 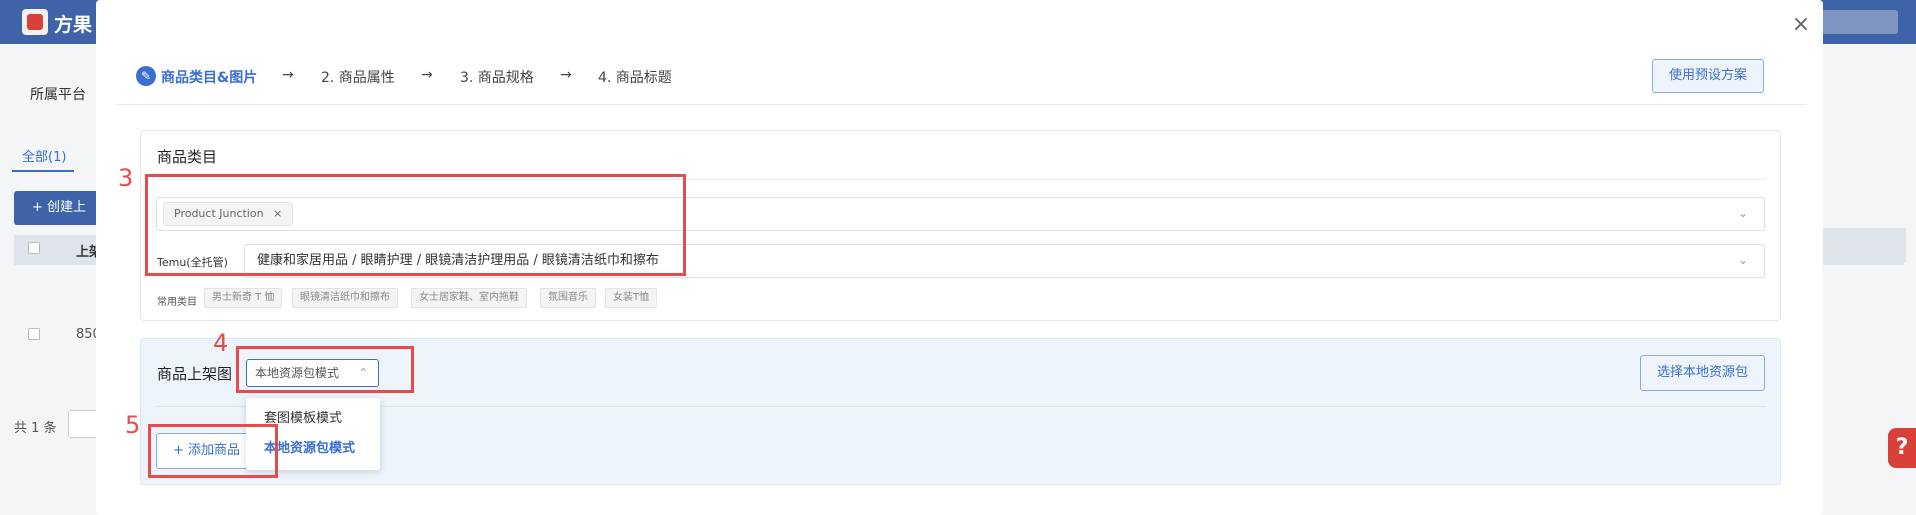 What do you see at coordinates (635, 77) in the screenshot?
I see `step-title: 4. 商品标题` at bounding box center [635, 77].